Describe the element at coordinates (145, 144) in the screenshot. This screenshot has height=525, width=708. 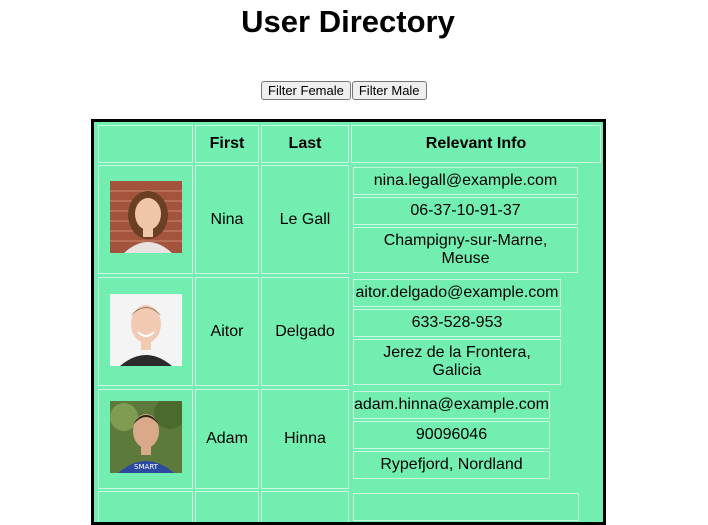
I see `header-photo` at that location.